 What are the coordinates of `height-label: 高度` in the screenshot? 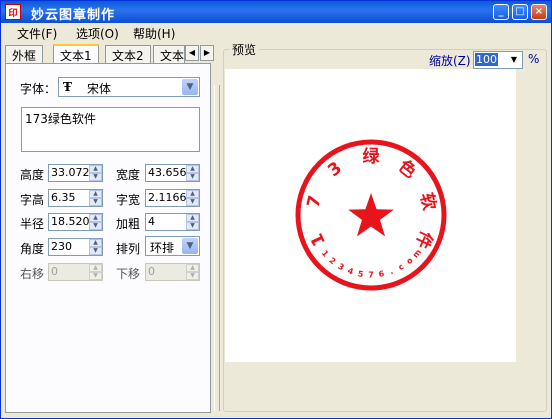 It's located at (32, 175).